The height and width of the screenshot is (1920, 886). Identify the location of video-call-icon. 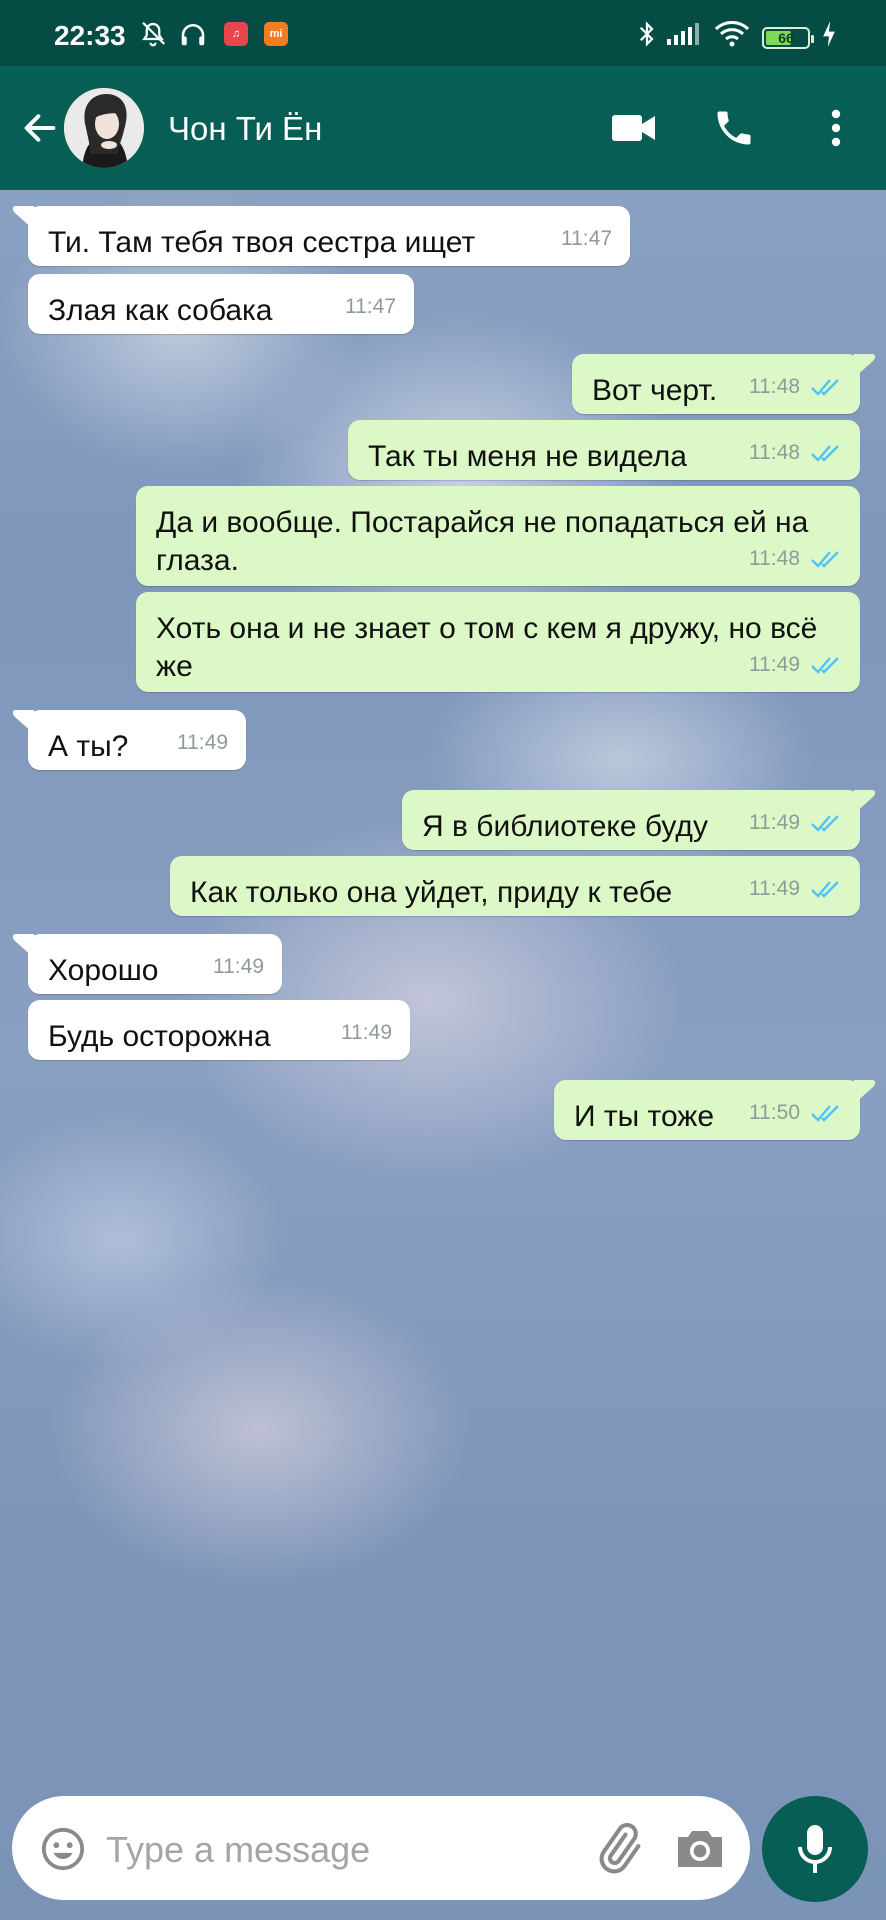
(633, 128).